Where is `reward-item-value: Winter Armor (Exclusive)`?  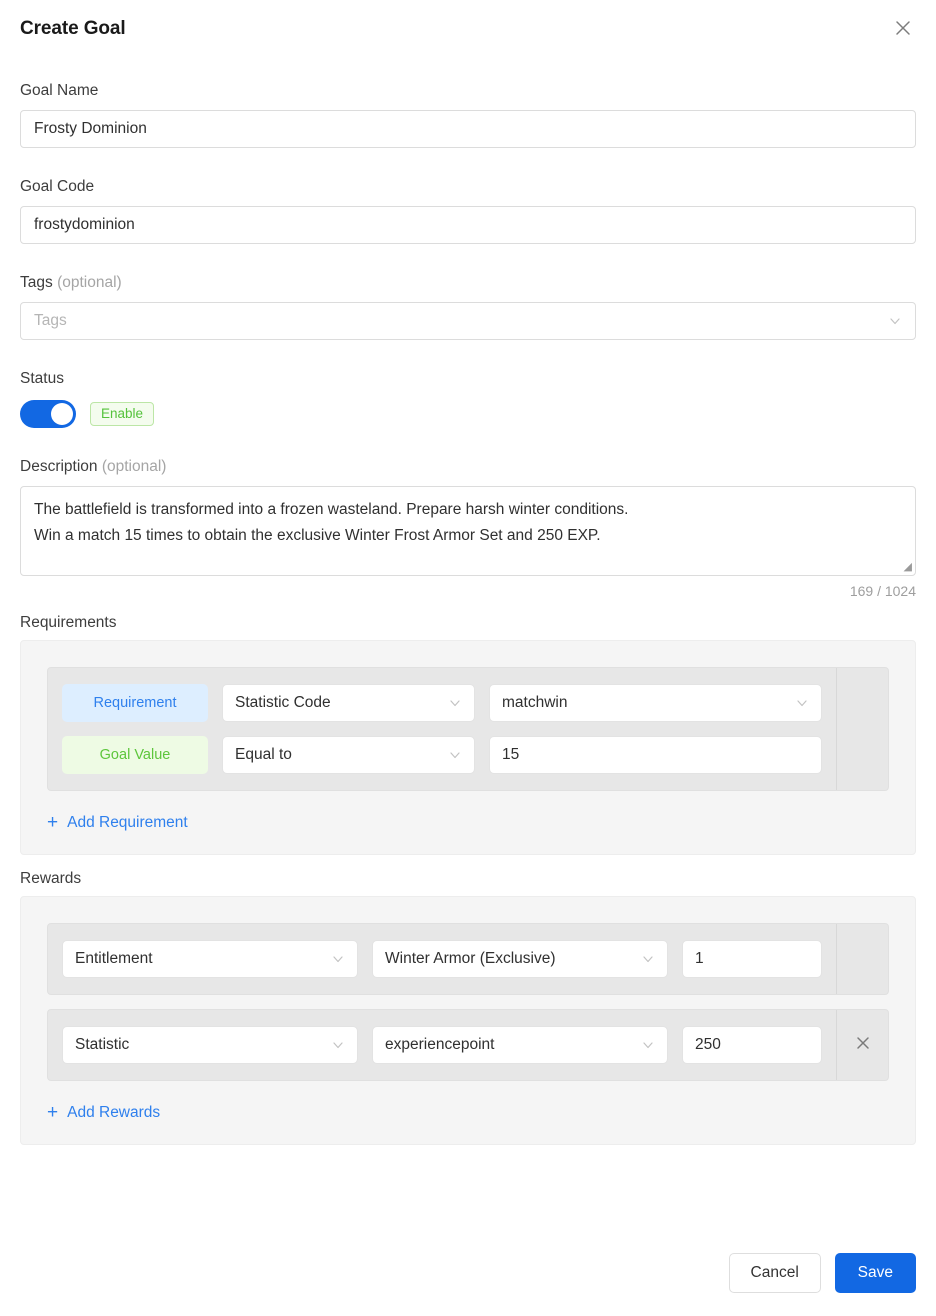 reward-item-value: Winter Armor (Exclusive) is located at coordinates (470, 958).